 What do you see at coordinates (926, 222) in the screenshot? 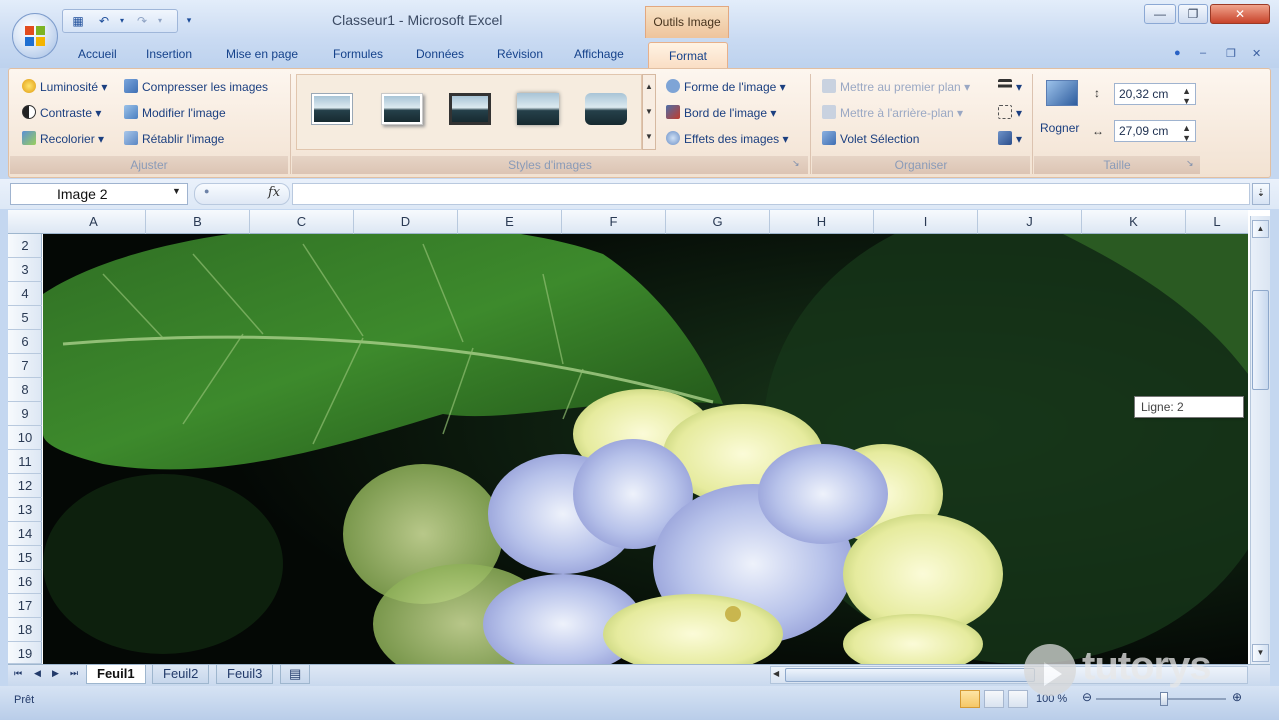
I see `column-header: I` at bounding box center [926, 222].